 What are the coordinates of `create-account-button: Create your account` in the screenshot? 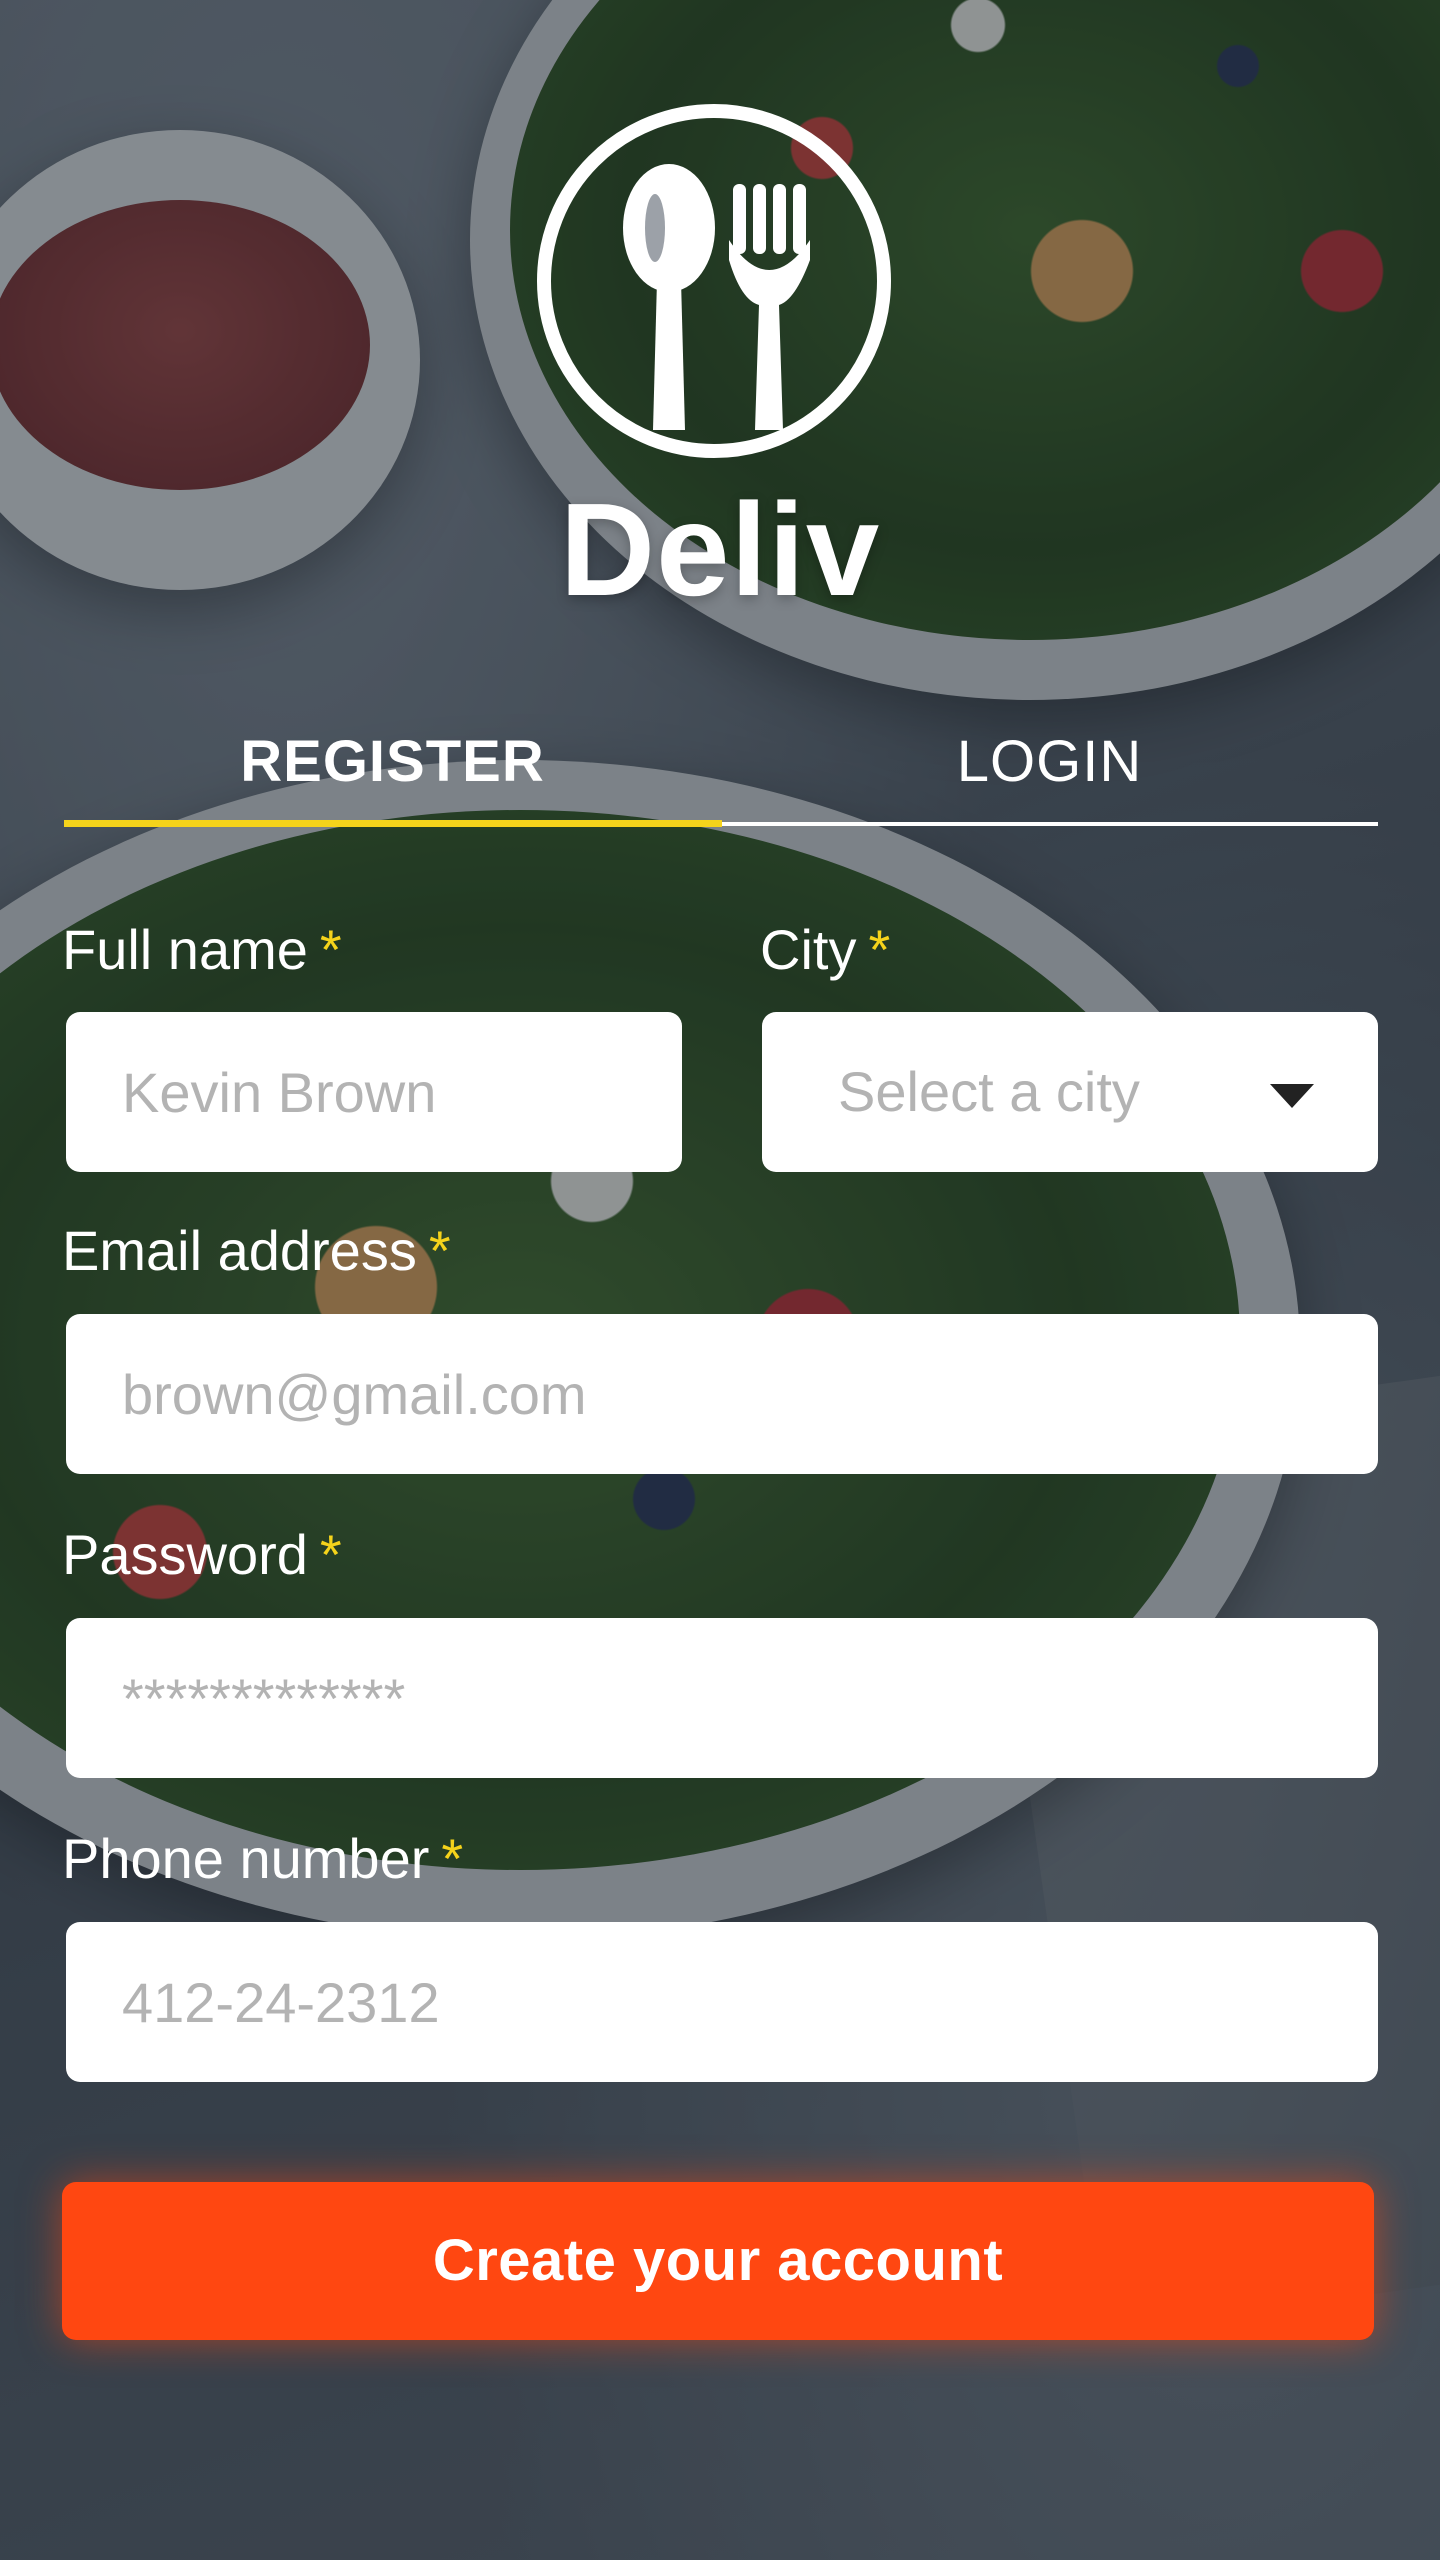 It's located at (718, 2261).